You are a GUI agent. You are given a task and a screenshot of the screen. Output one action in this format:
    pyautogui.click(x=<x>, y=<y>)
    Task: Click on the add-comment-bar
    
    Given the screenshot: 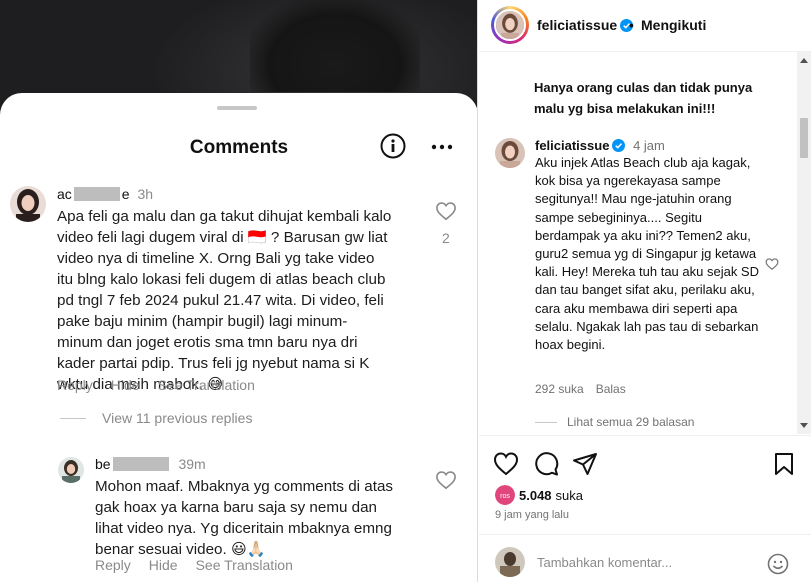 What is the action you would take?
    pyautogui.click(x=645, y=558)
    